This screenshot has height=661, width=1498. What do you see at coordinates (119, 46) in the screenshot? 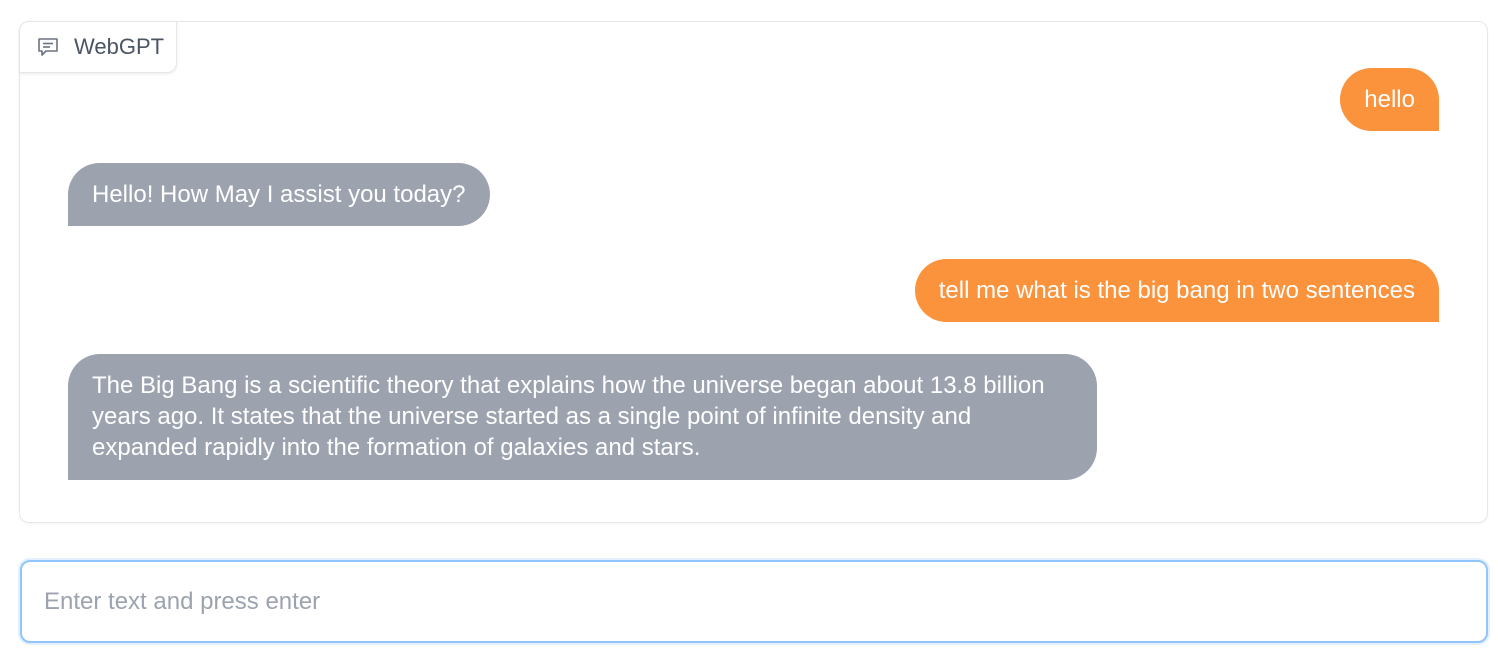
I see `chatbot-label-text: WebGPT` at bounding box center [119, 46].